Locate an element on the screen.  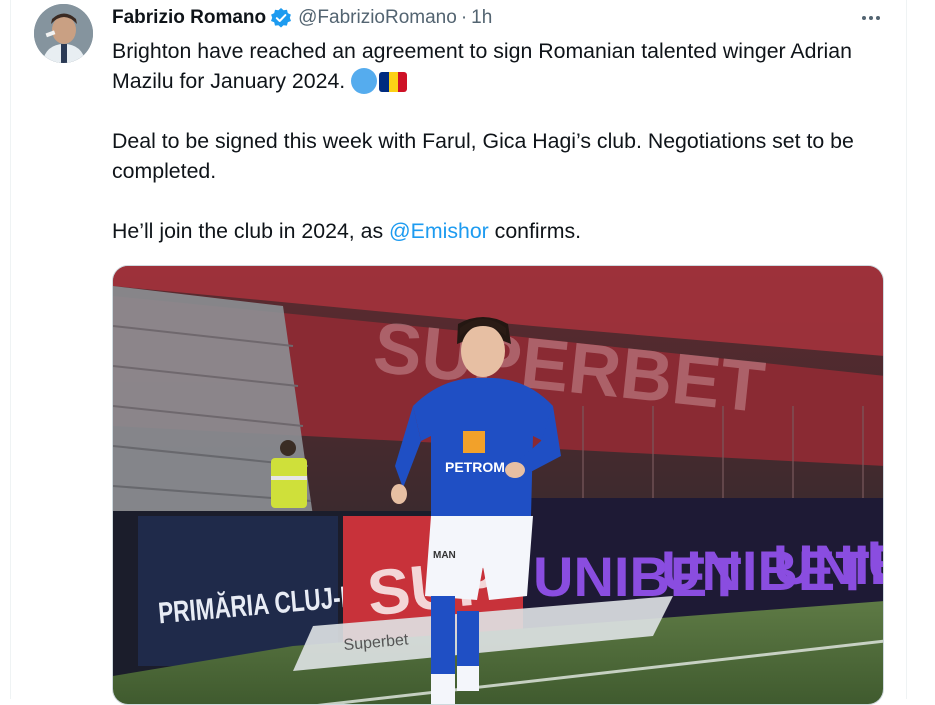
paragraph-3-text-after: confirms. is located at coordinates (535, 231).